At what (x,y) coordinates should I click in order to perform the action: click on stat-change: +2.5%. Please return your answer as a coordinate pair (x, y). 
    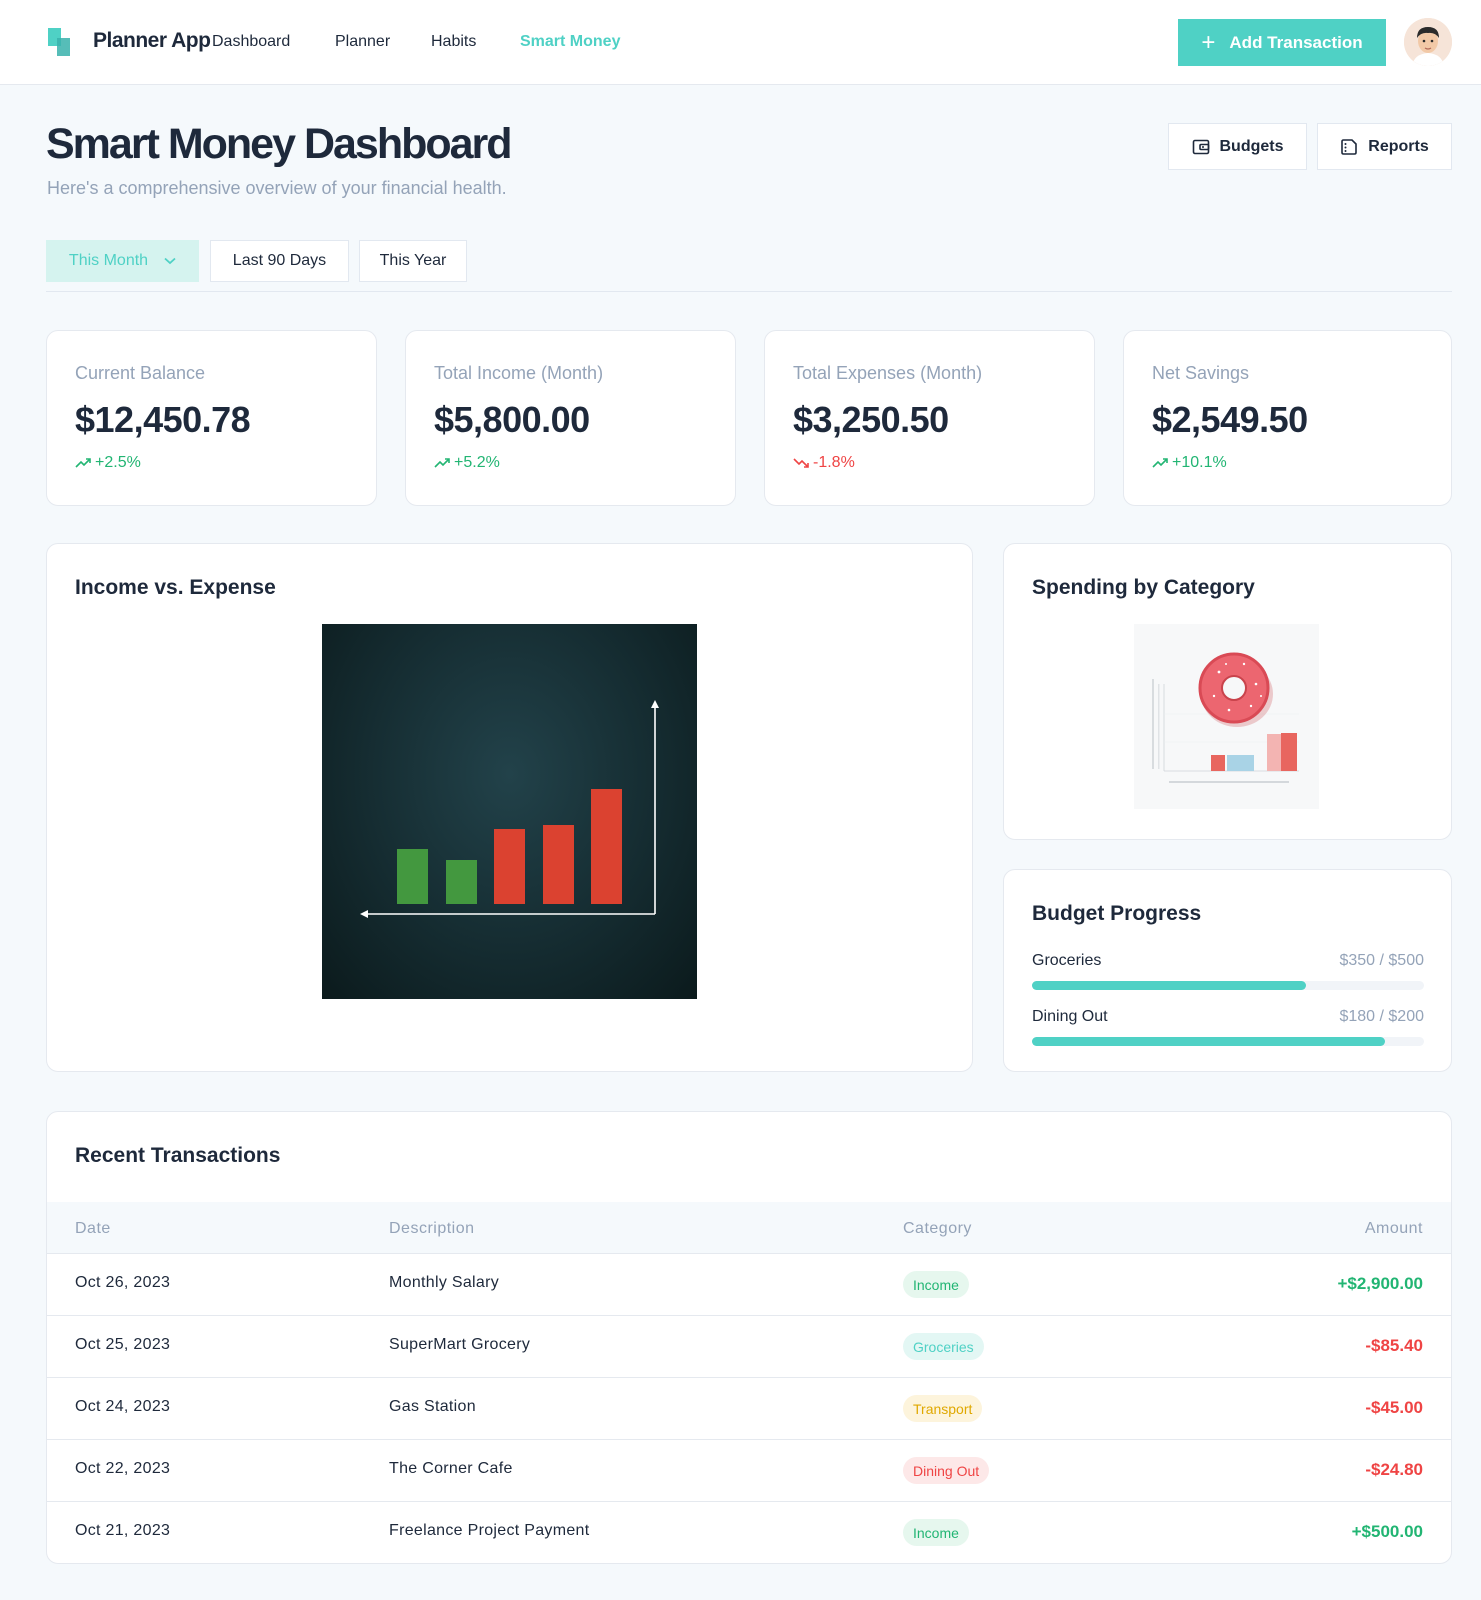
    Looking at the image, I should click on (108, 463).